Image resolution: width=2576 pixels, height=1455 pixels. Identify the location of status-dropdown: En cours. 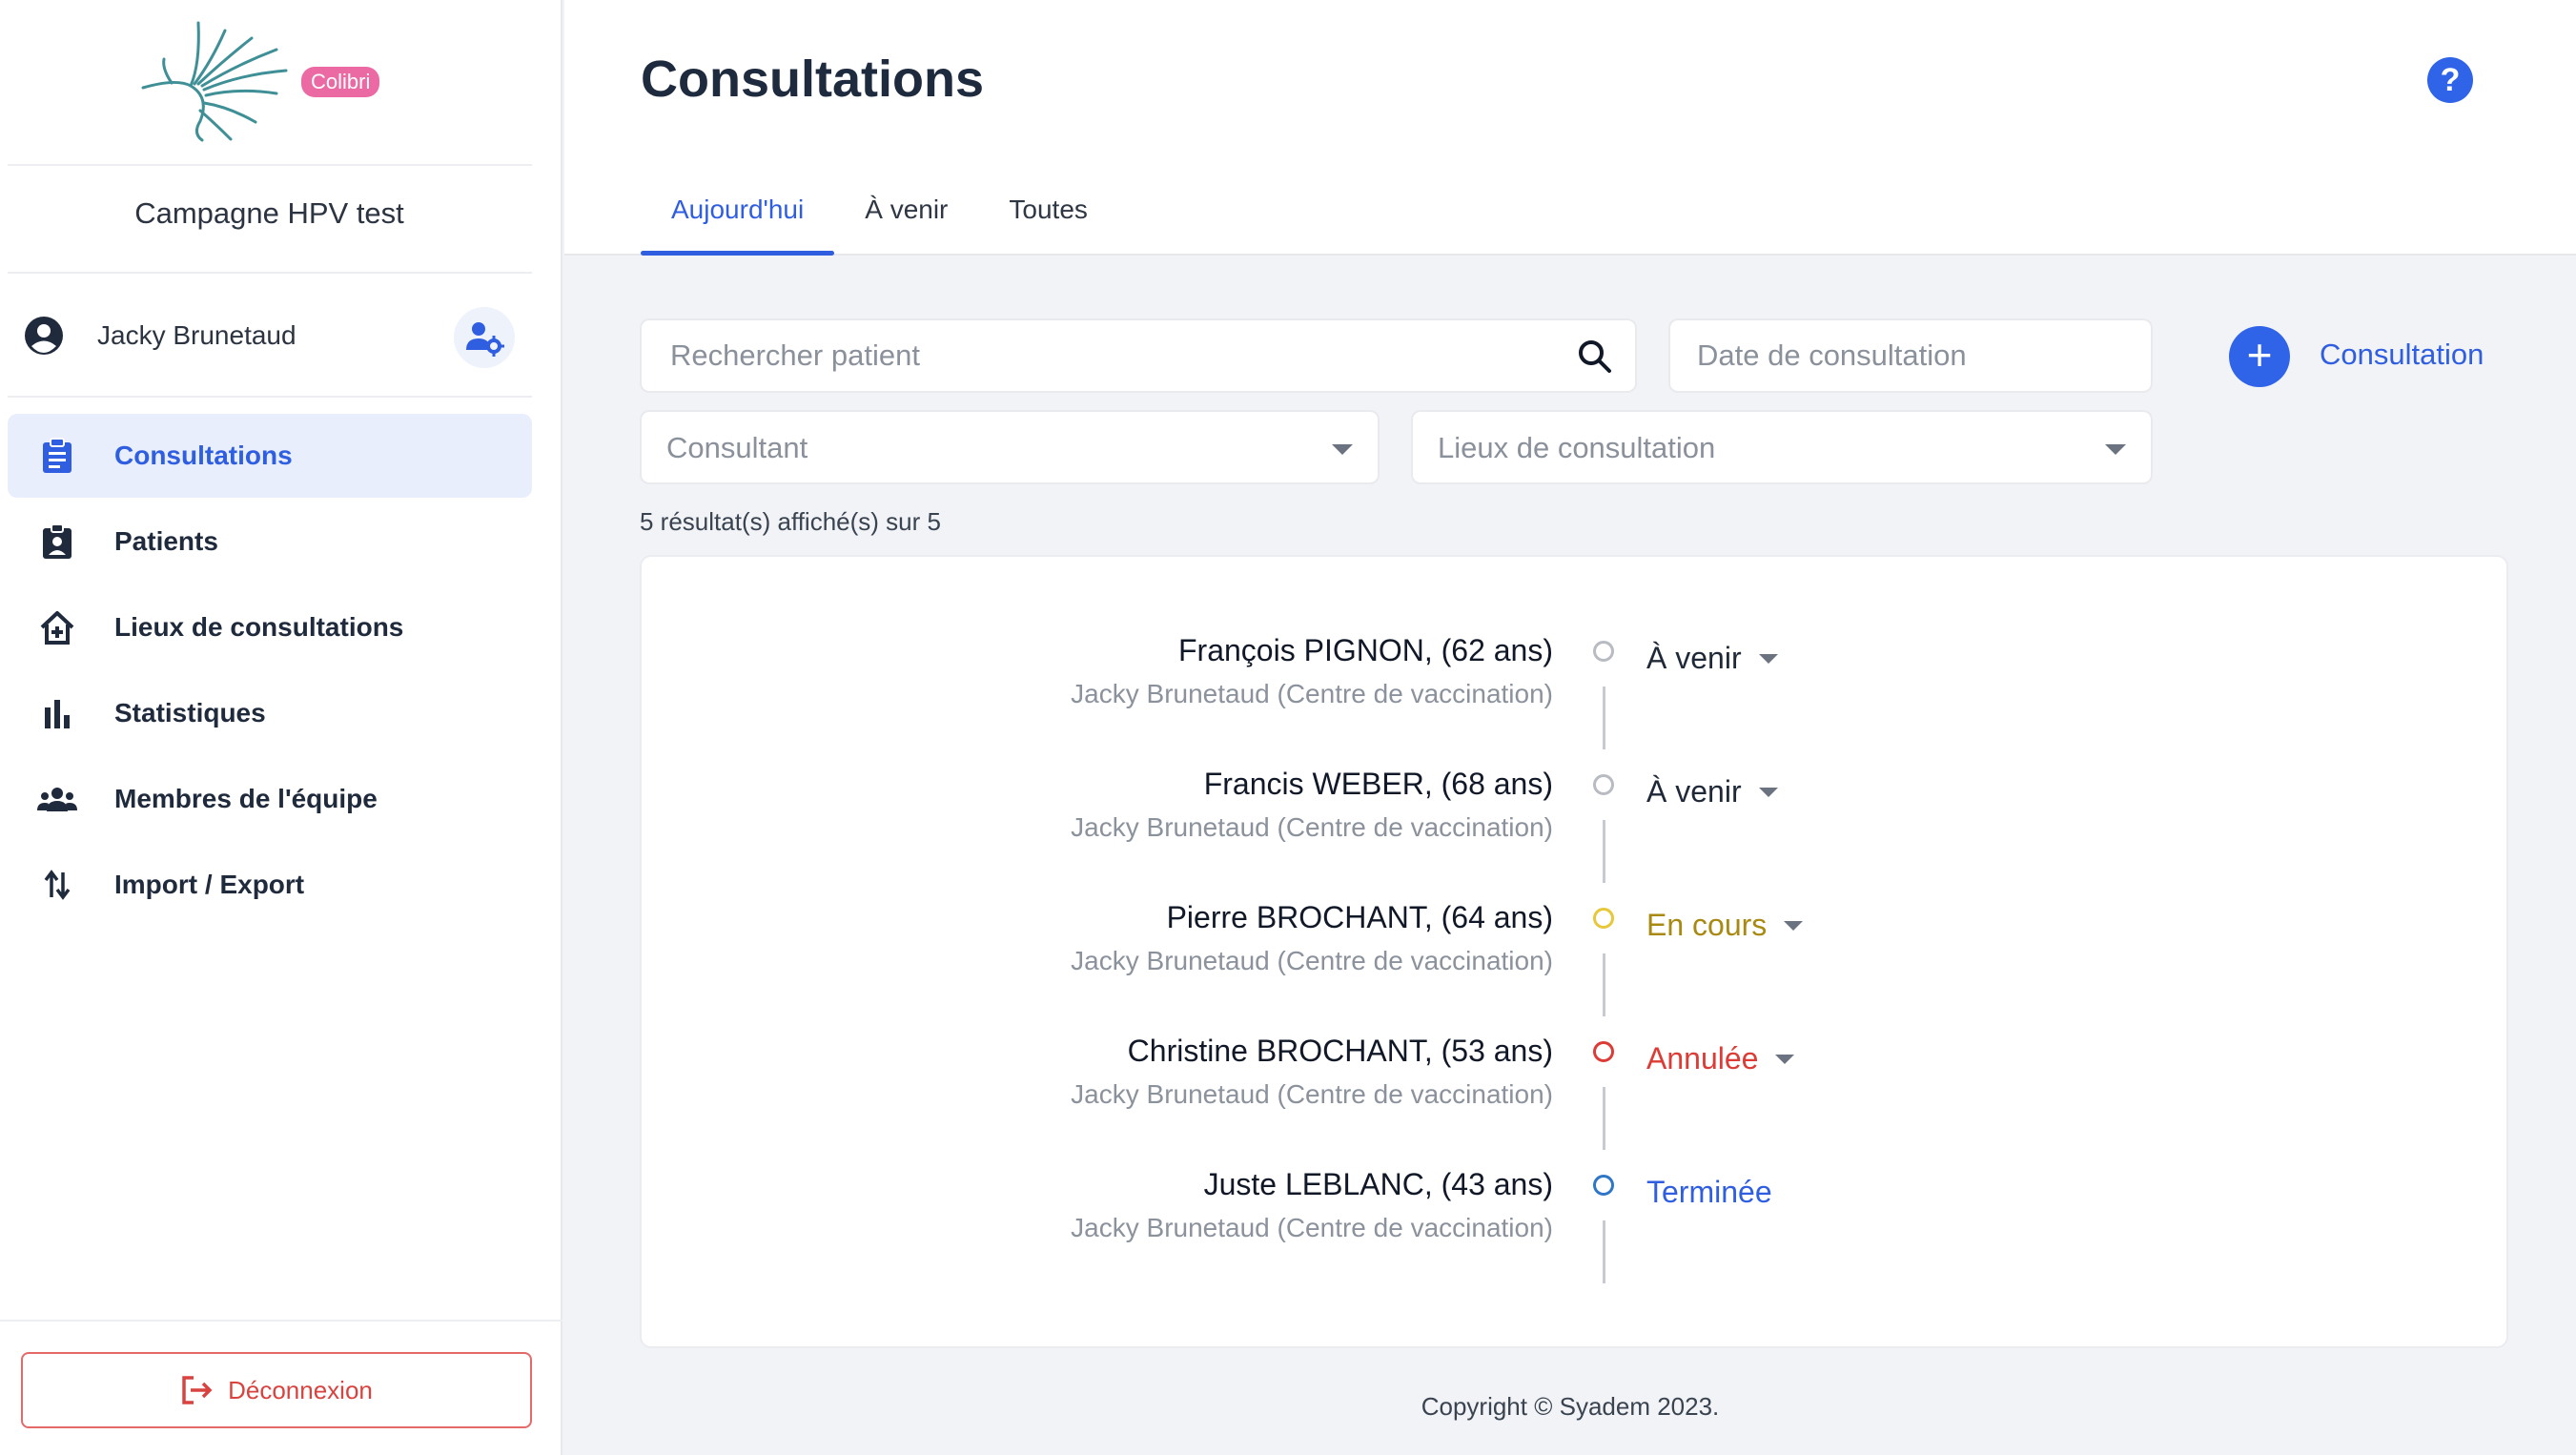
(1725, 926).